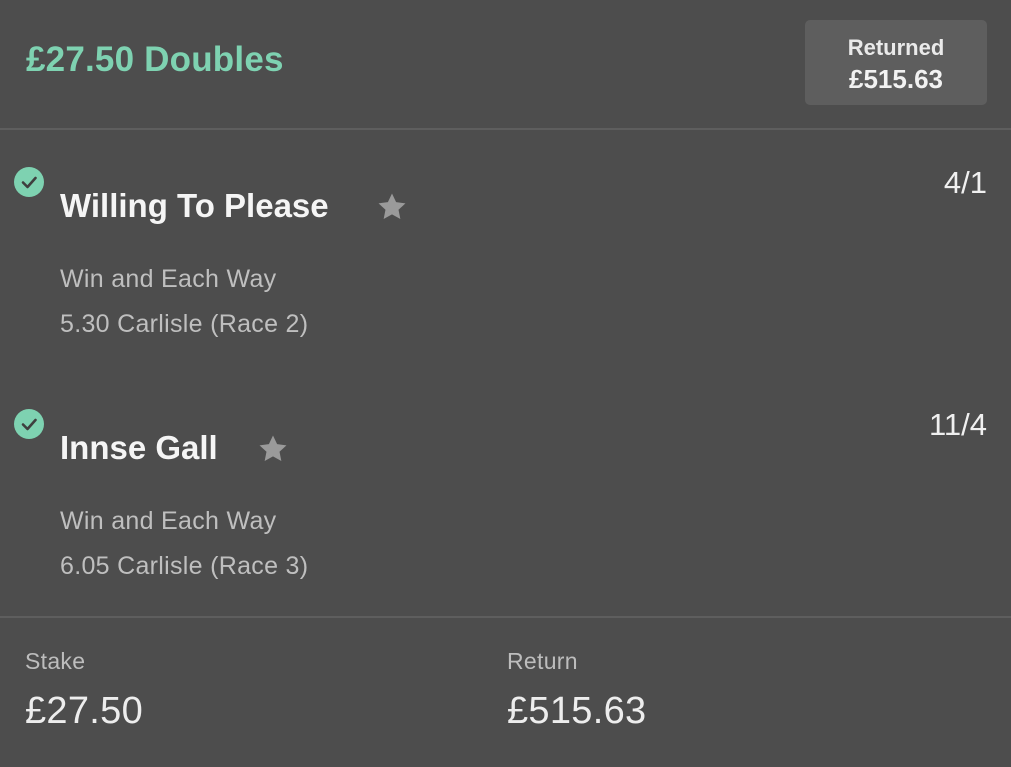  I want to click on returned-badge: Returned £515.63, so click(896, 62).